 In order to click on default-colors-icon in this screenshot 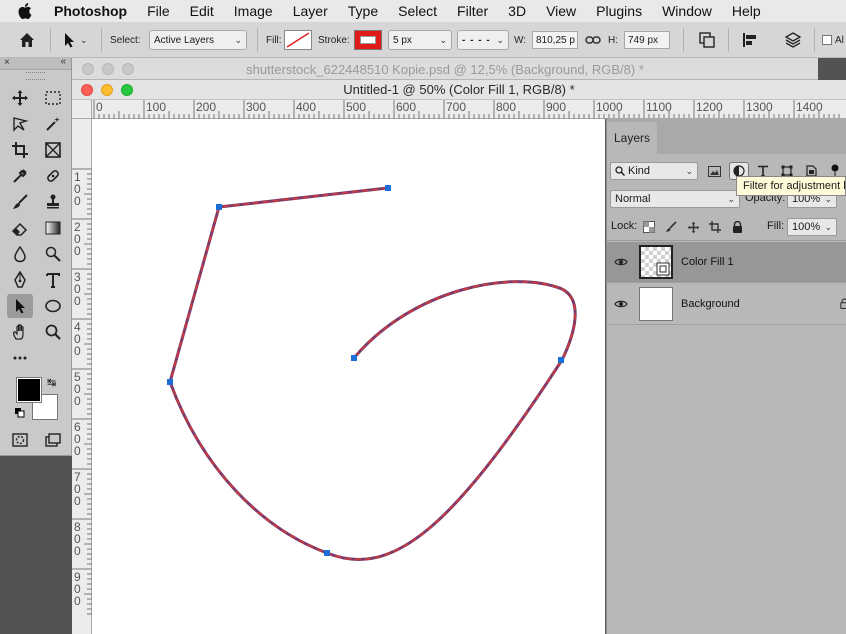, I will do `click(20, 413)`.